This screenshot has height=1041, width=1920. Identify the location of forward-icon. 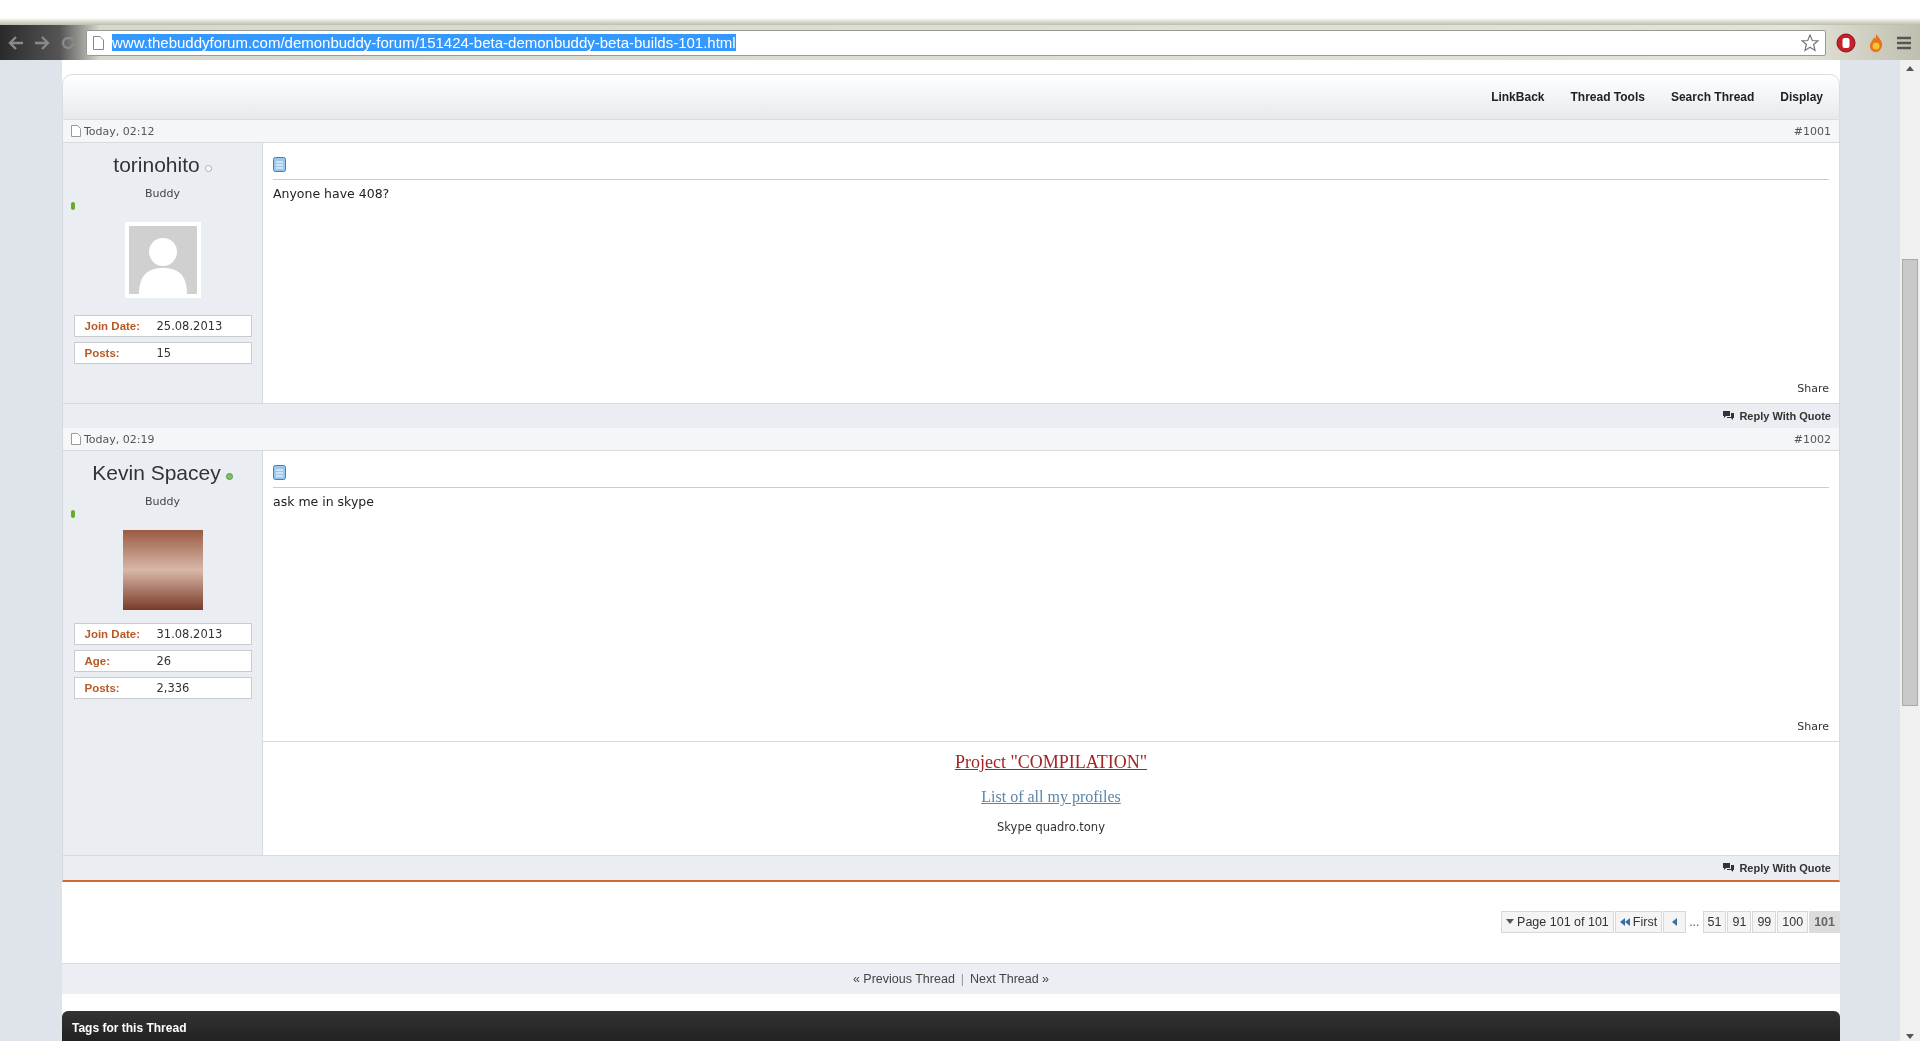
(42, 42).